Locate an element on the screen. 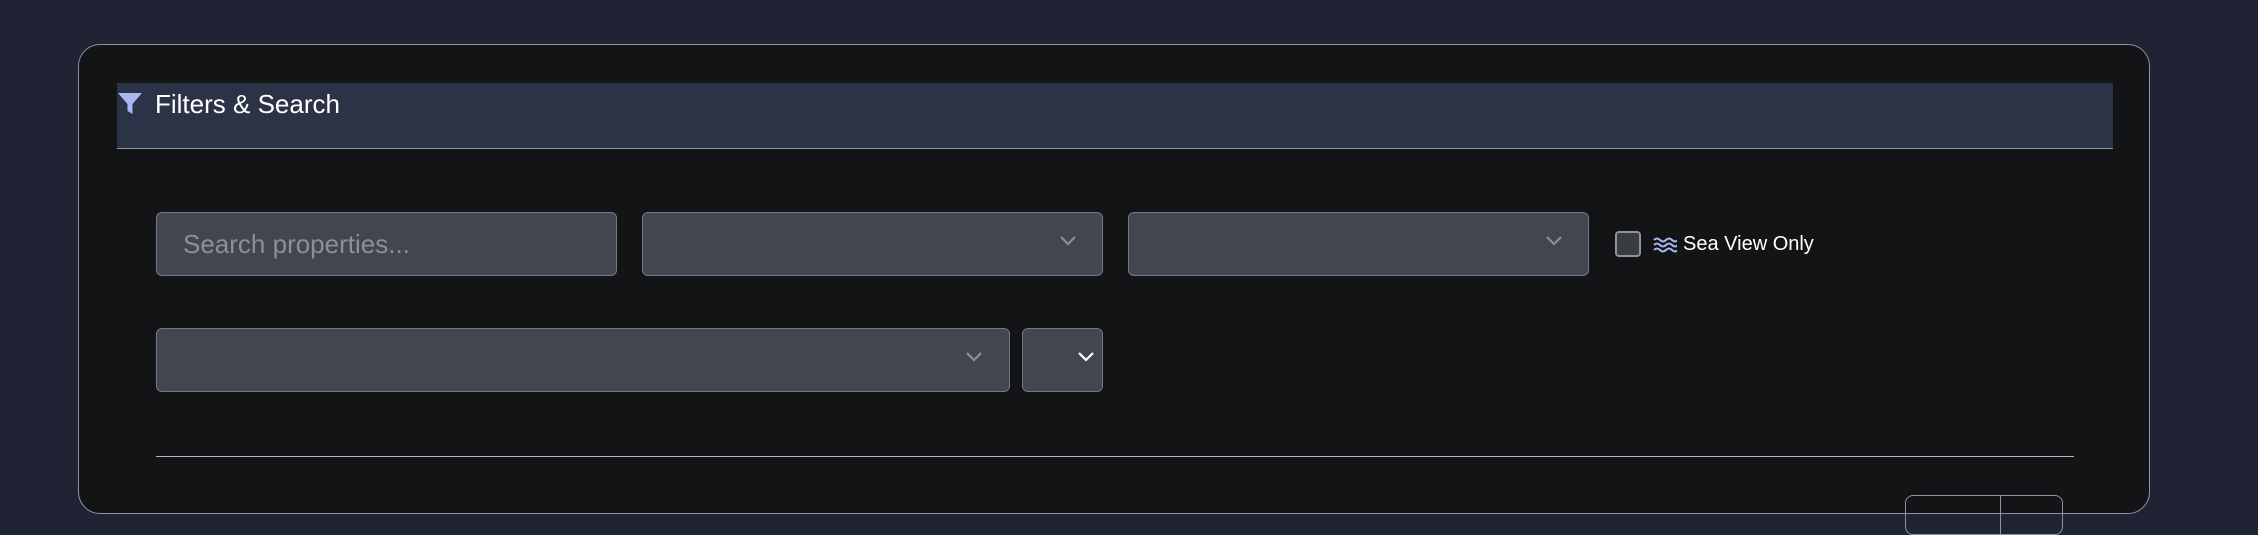 The width and height of the screenshot is (2258, 535). sea-view-checkbox is located at coordinates (1628, 244).